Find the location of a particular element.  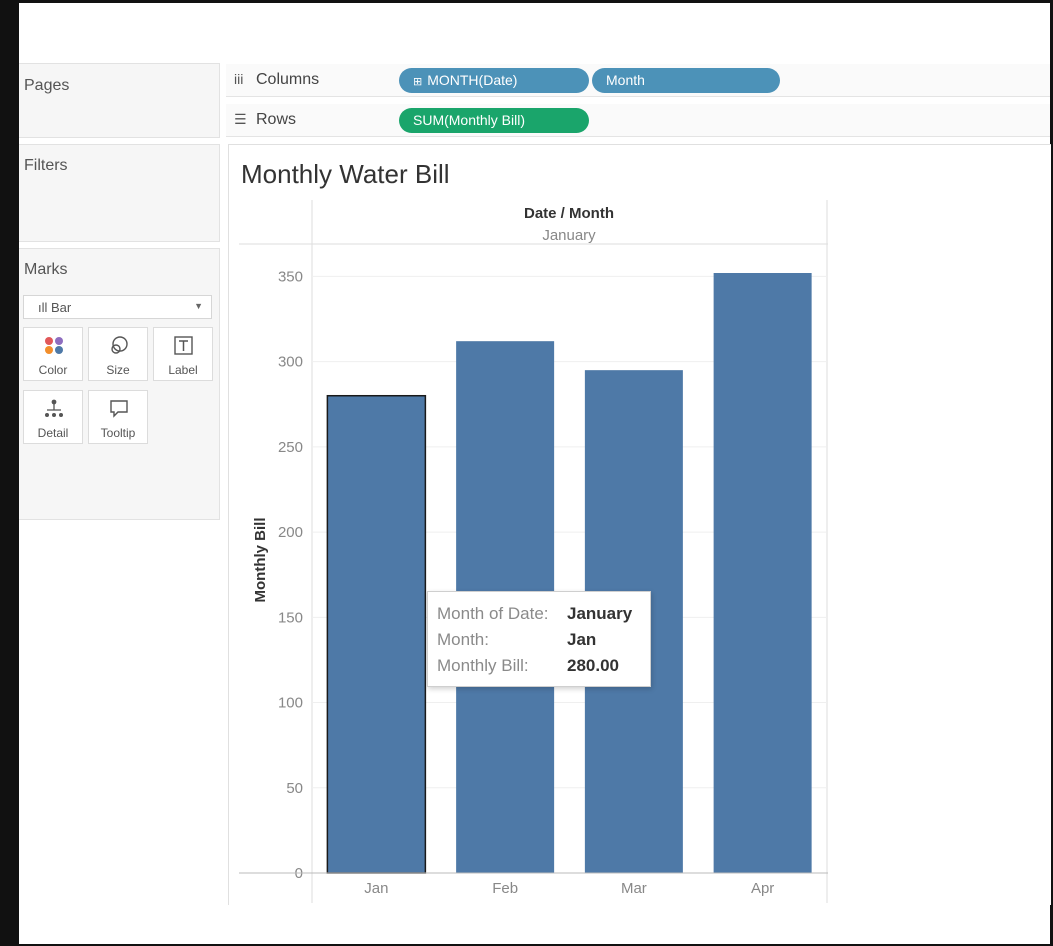

y-tick-label: 200 is located at coordinates (290, 532).